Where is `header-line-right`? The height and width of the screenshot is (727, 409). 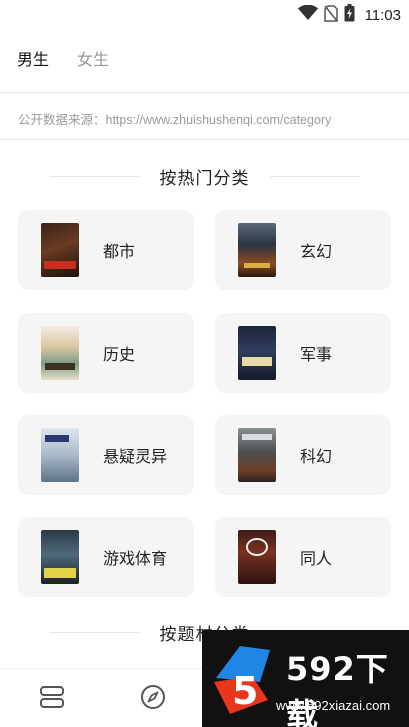 header-line-right is located at coordinates (314, 176).